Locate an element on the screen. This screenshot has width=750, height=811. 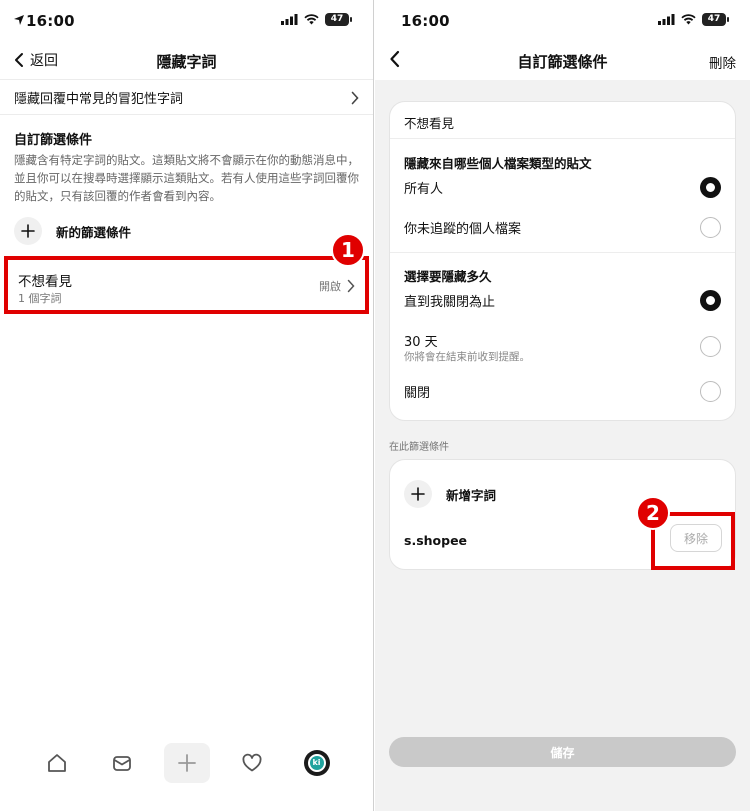
nav-bar: 自訂篩選條件 刪除 is located at coordinates (562, 61).